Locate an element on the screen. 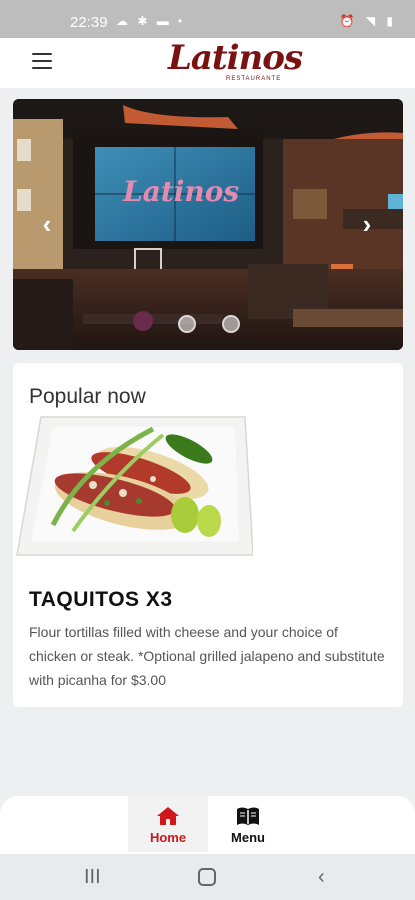 This screenshot has width=415, height=900. screen-logo-text: Latinos is located at coordinates (180, 191).